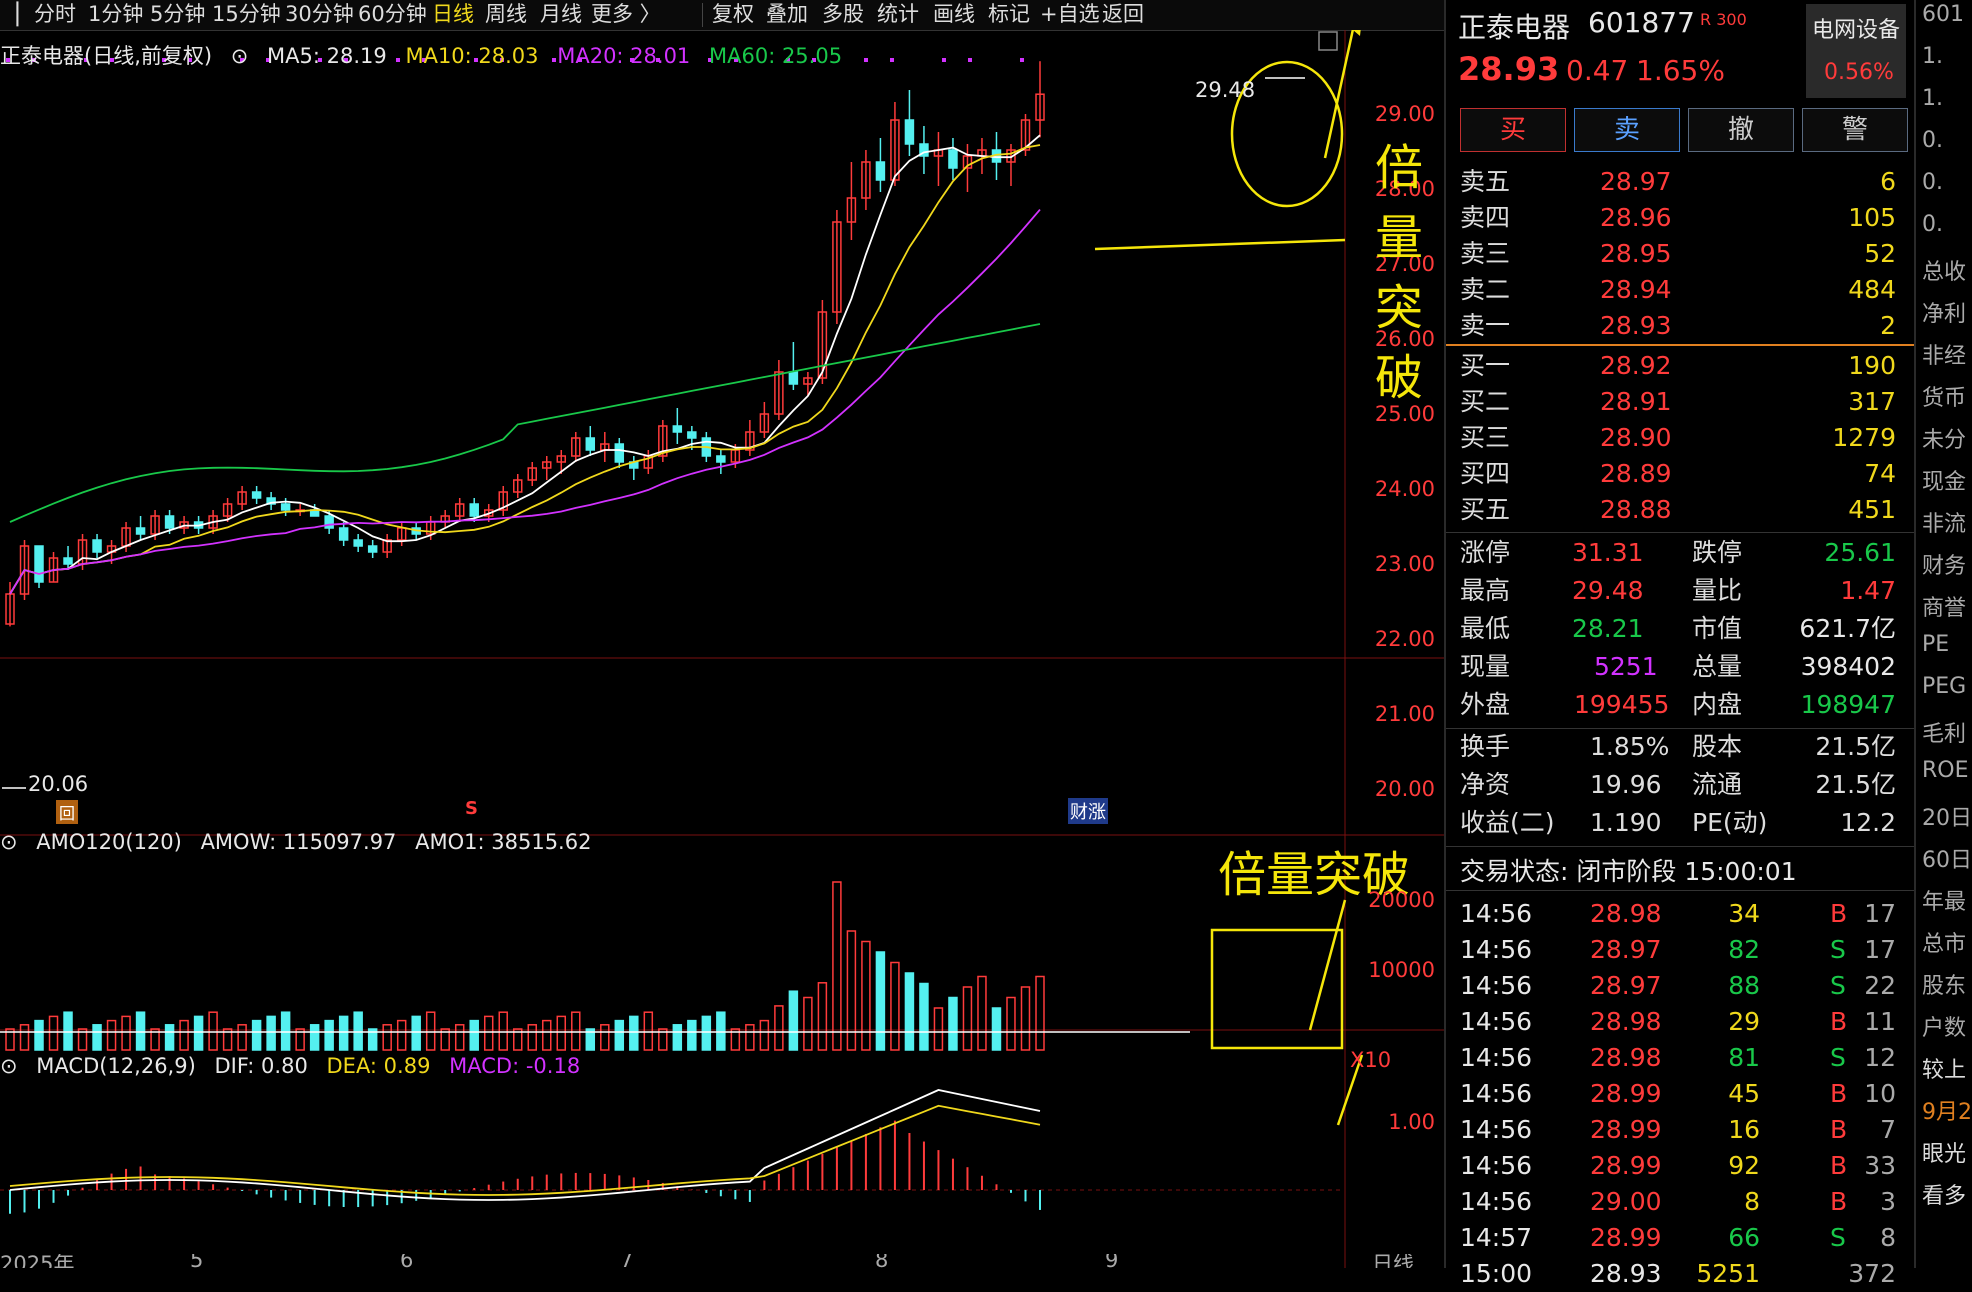  I want to click on neckline, so click(1220, 244).